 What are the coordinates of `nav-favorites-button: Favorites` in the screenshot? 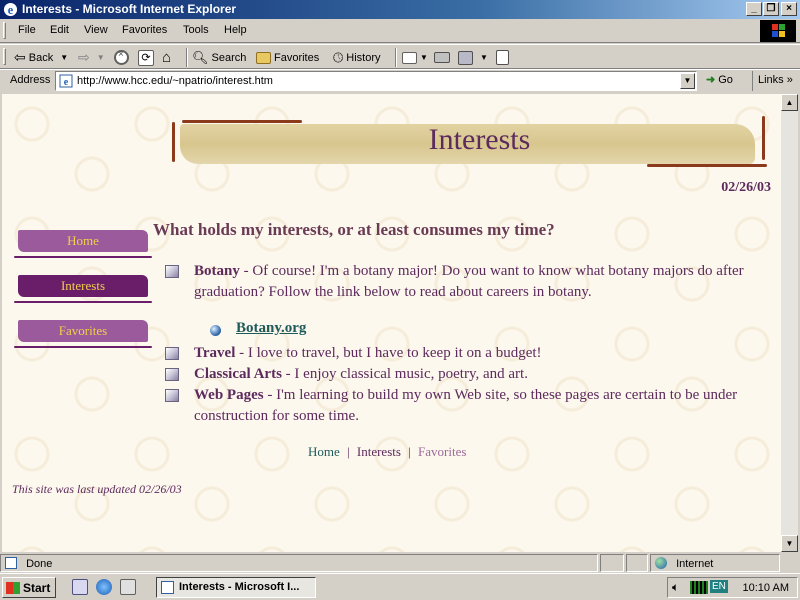 It's located at (83, 334).